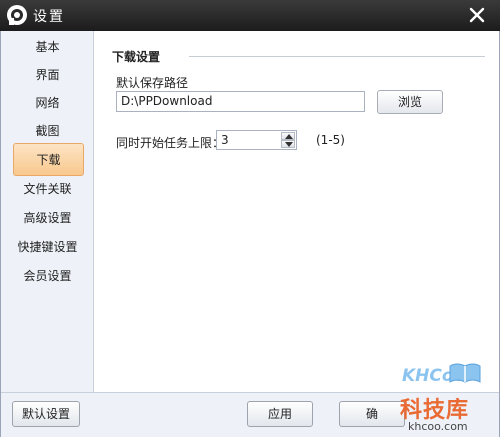 This screenshot has height=437, width=500. What do you see at coordinates (47, 131) in the screenshot?
I see `sidebar-item-screenshot: 截图` at bounding box center [47, 131].